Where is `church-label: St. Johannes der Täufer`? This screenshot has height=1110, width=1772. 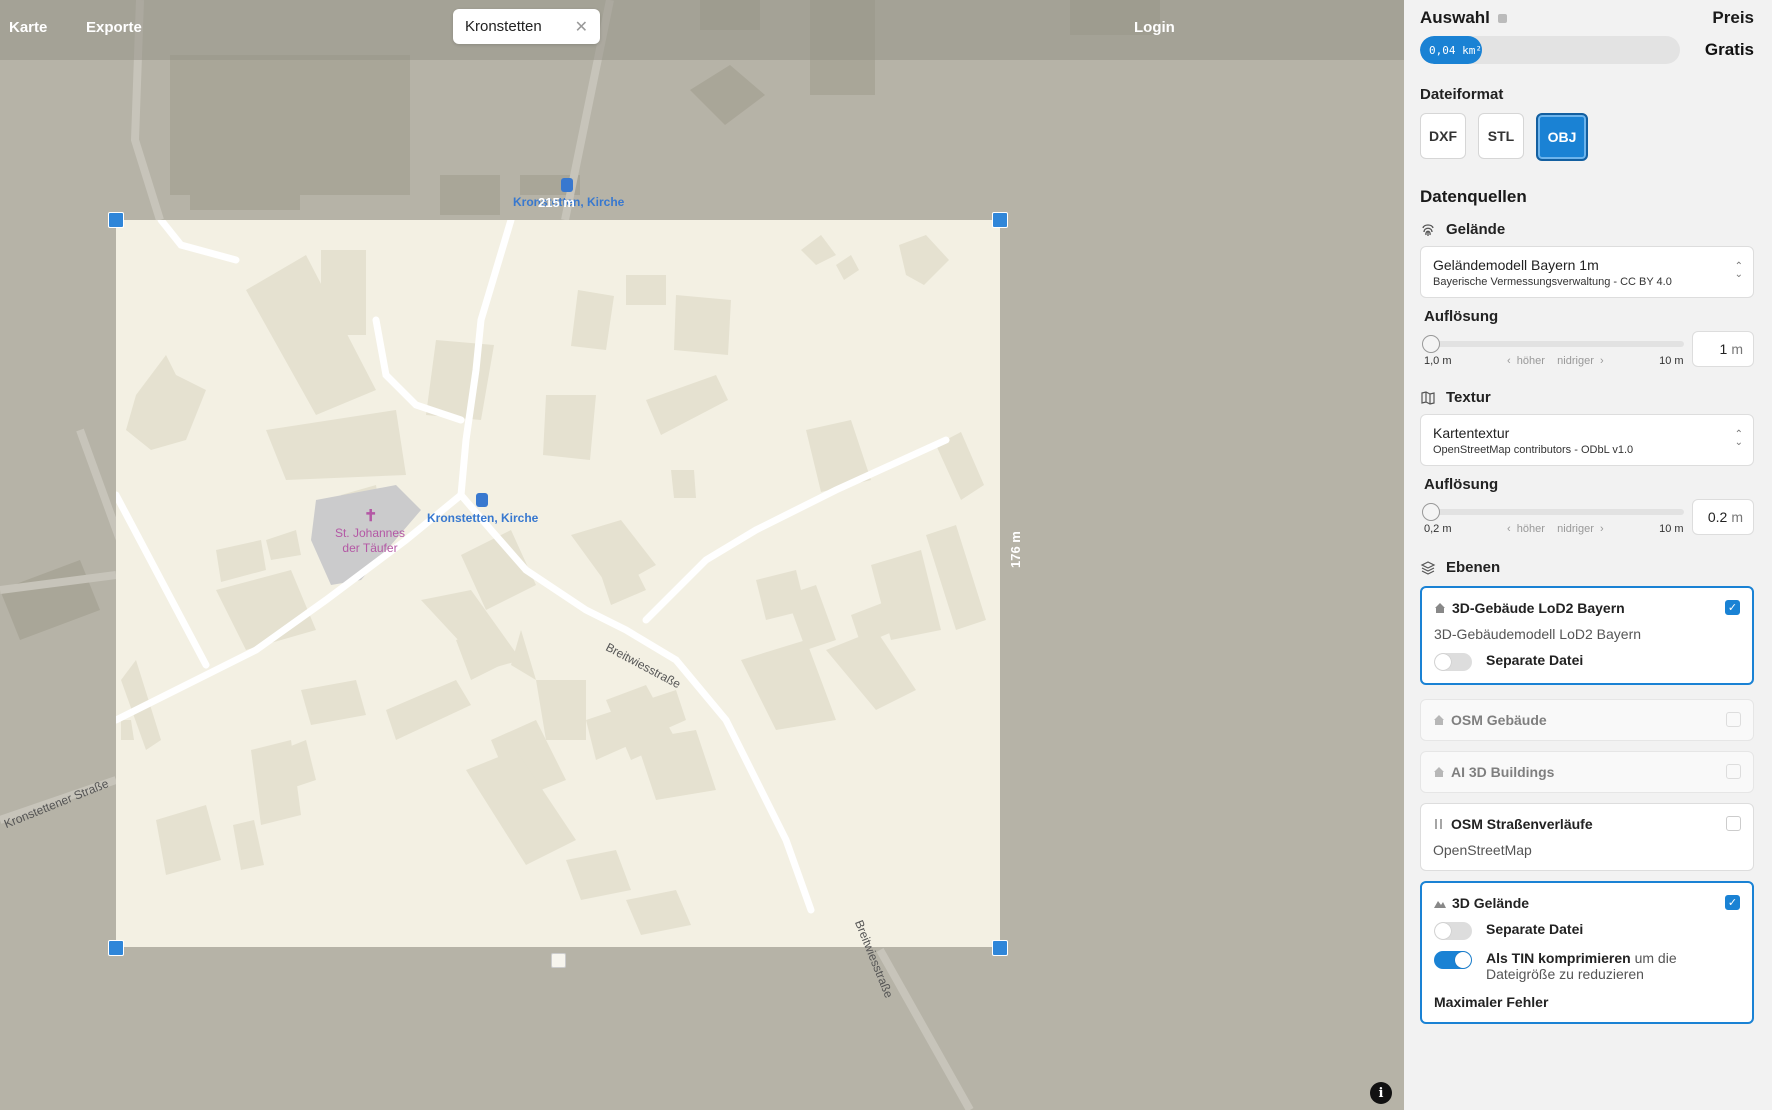
church-label: St. Johannes der Täufer is located at coordinates (370, 540).